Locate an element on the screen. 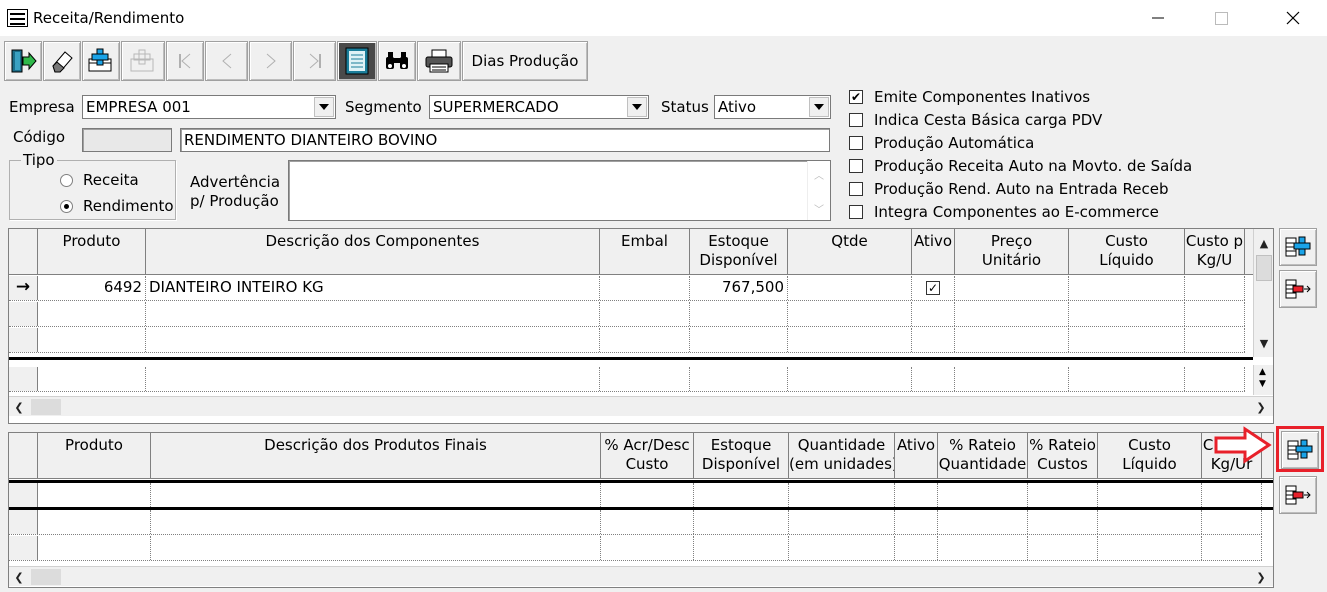 The image size is (1327, 592). notes-button is located at coordinates (357, 61).